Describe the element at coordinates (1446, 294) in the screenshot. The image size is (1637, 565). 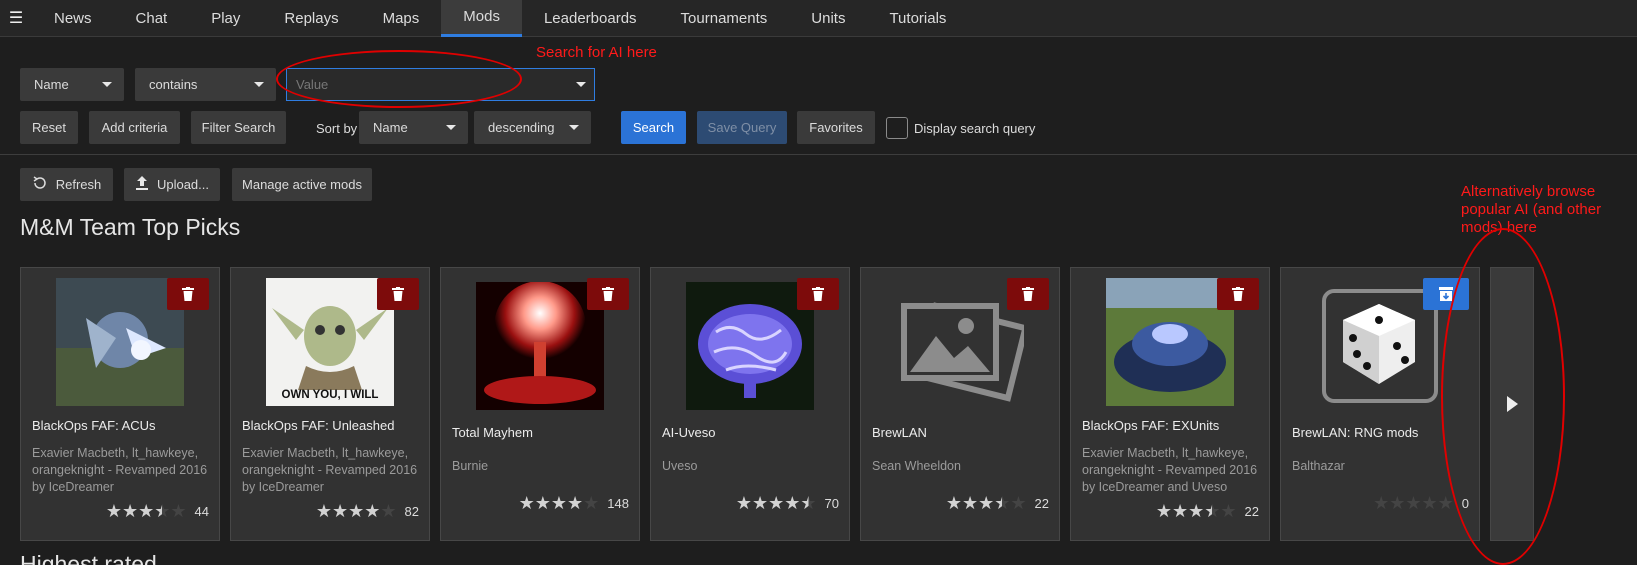
I see `download-icon` at that location.